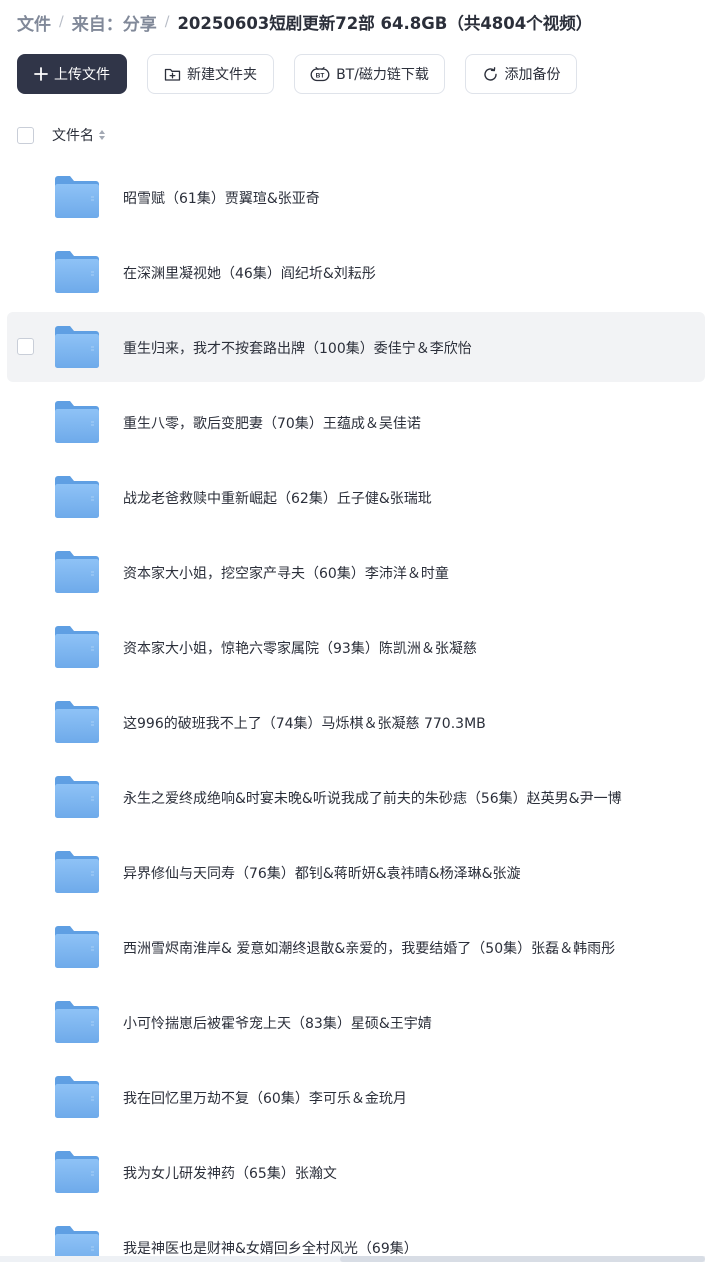  I want to click on file-list-header: 文件名, so click(61, 135).